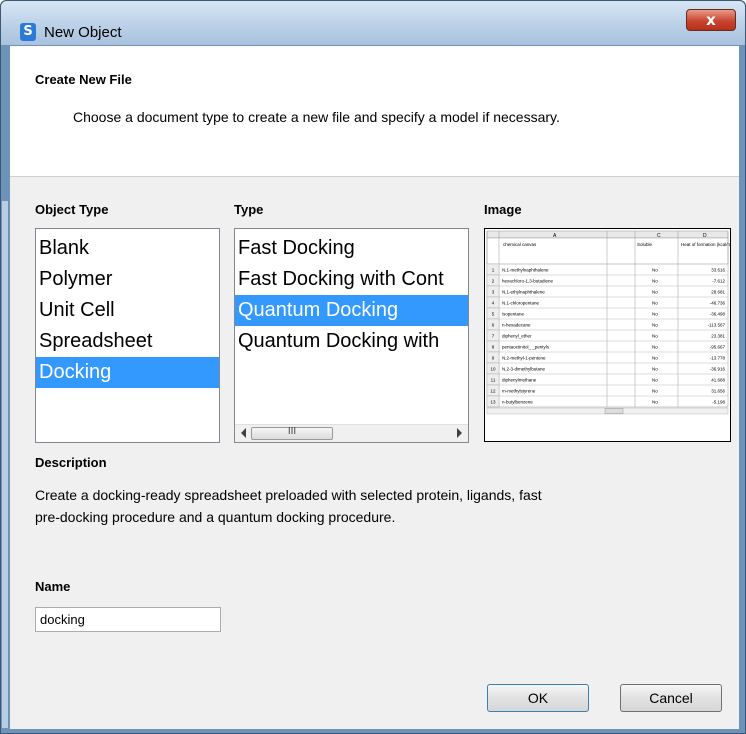 The image size is (746, 734). Describe the element at coordinates (5, 464) in the screenshot. I see `window-frame-edge` at that location.